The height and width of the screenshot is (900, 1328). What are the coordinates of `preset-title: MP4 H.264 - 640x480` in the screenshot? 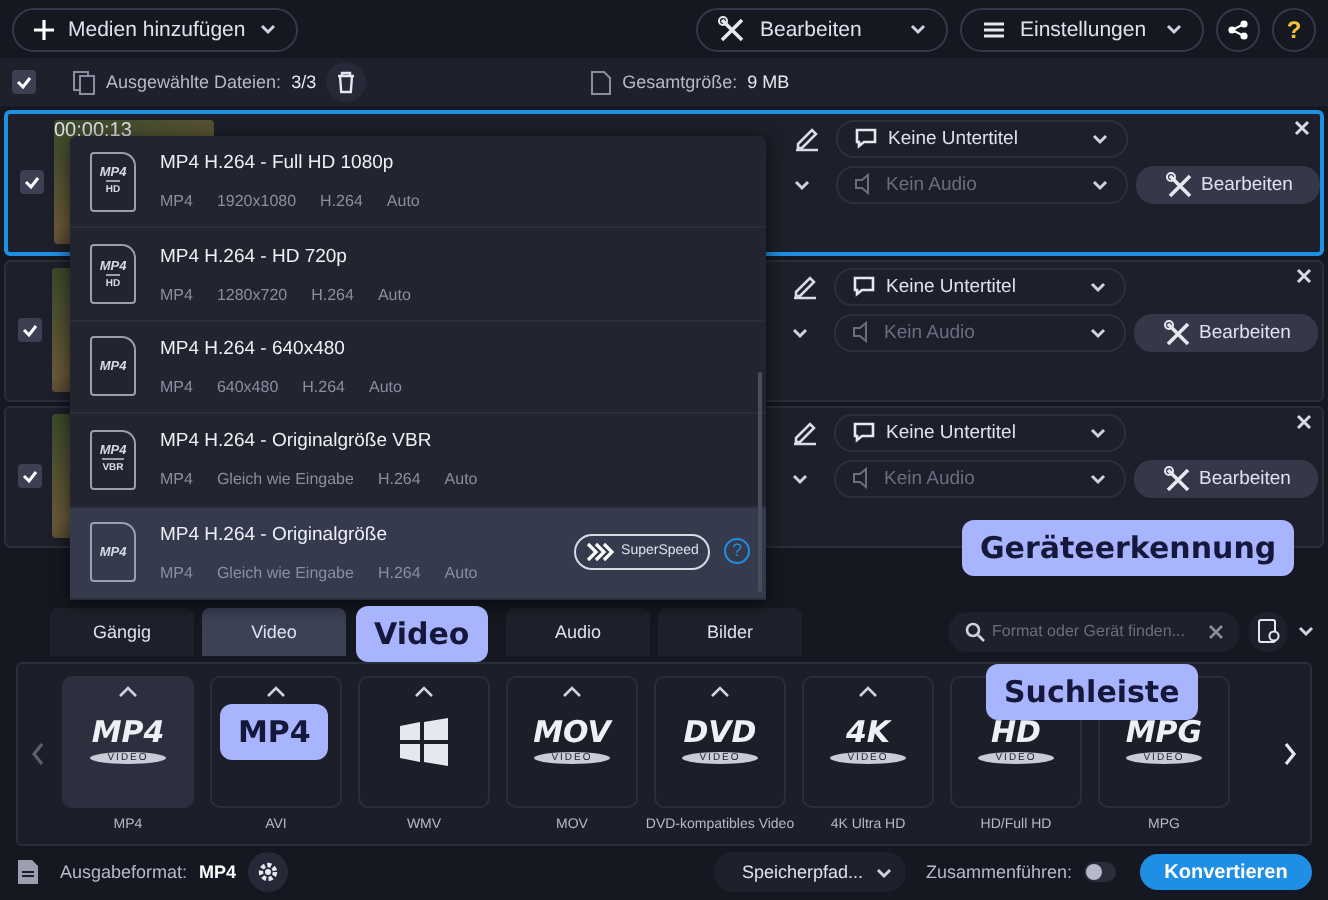 It's located at (253, 348).